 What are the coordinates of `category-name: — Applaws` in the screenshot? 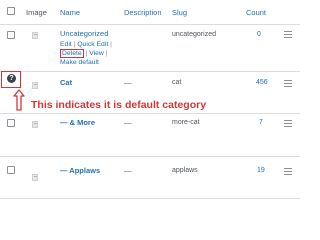 It's located at (80, 170).